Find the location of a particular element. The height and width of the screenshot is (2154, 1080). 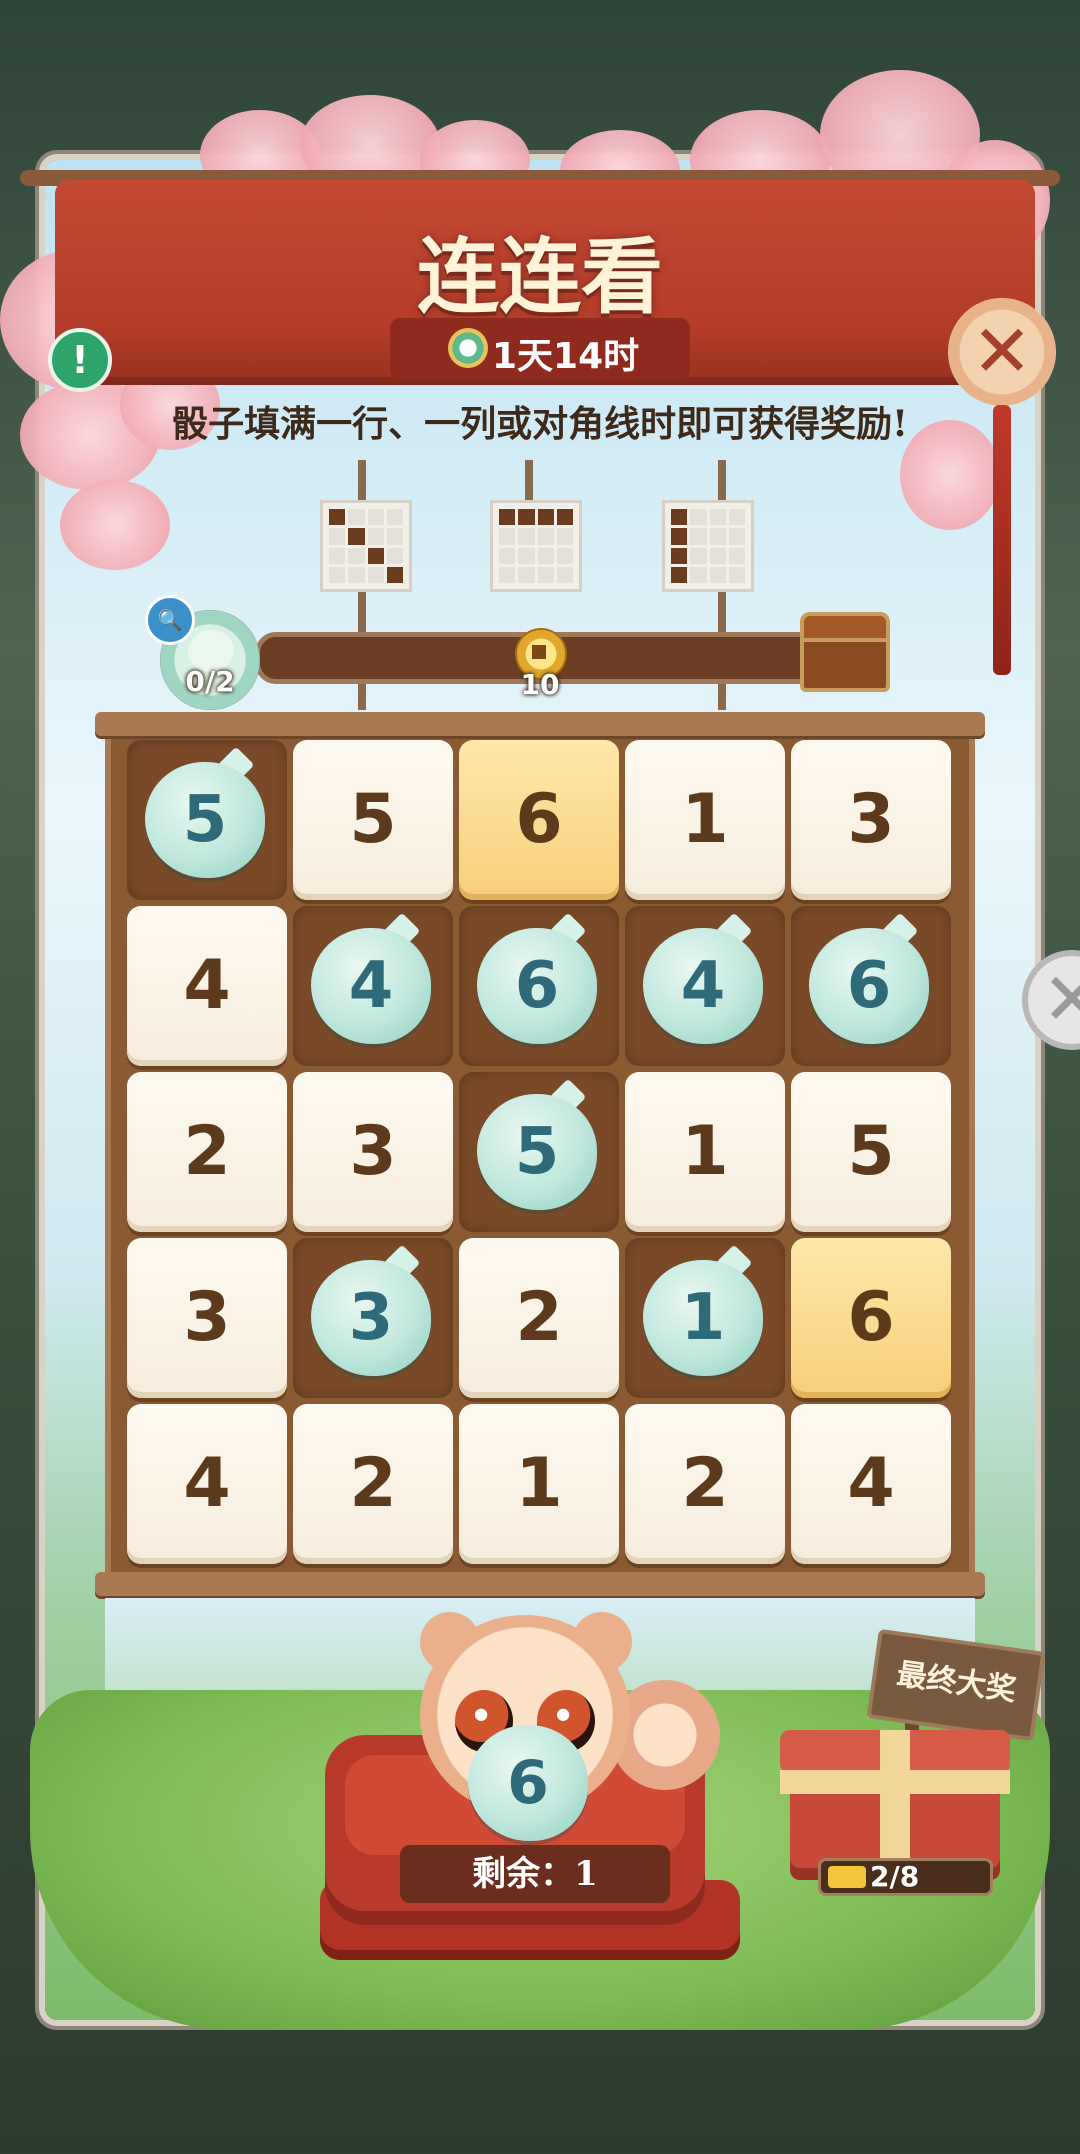

page-title: 连连看 is located at coordinates (539, 277).